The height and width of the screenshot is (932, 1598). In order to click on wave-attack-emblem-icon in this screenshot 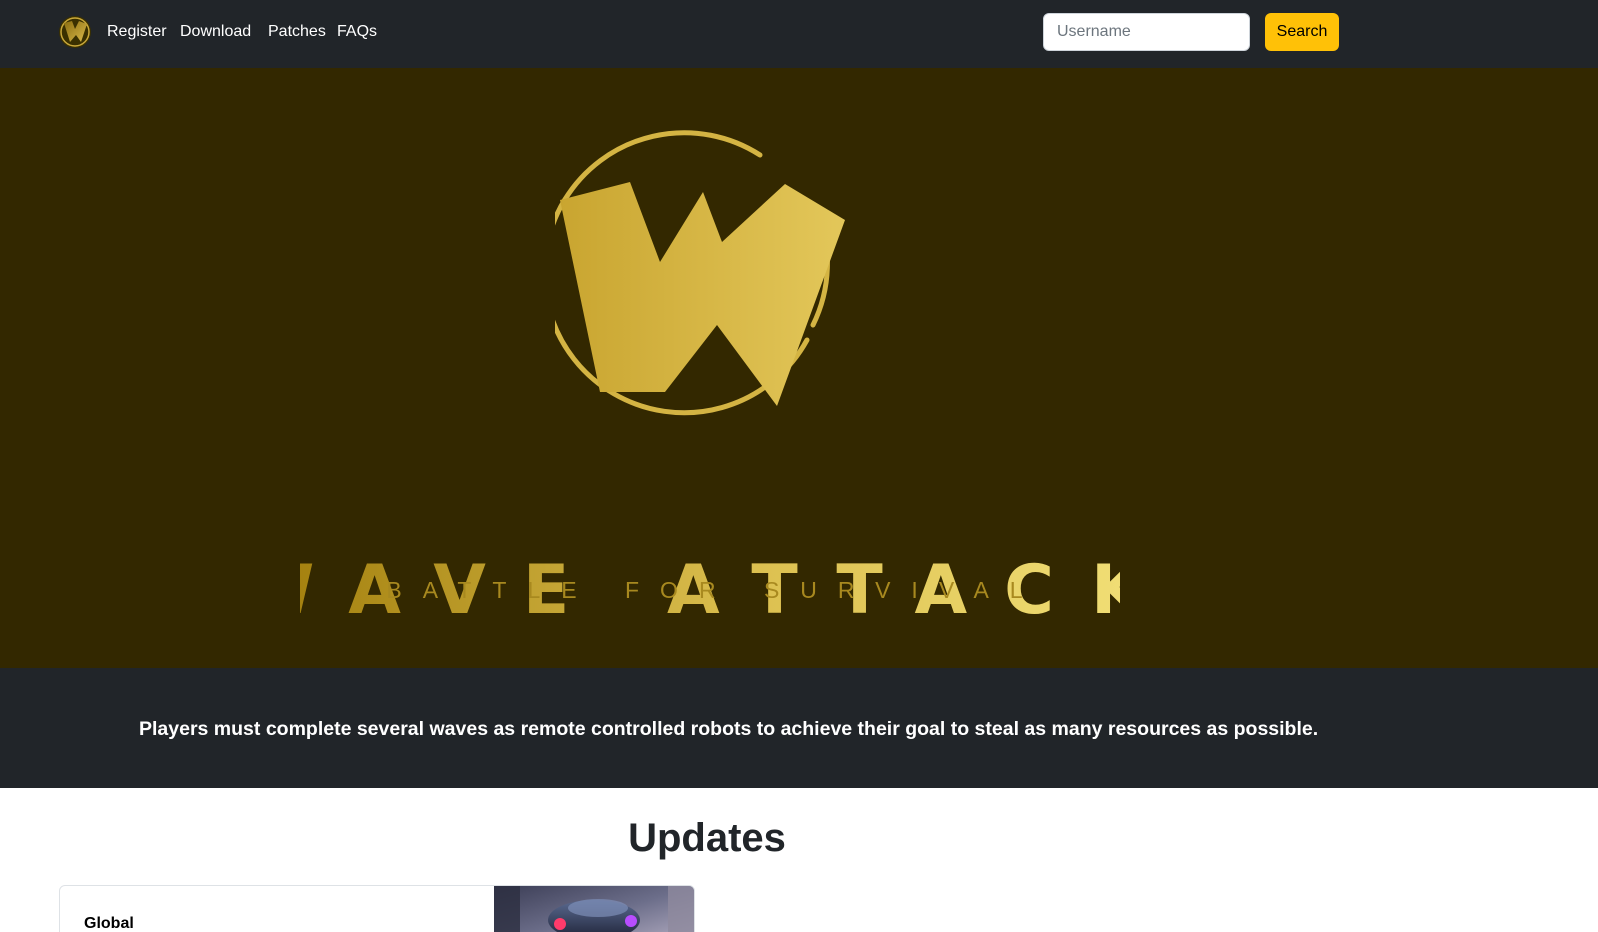, I will do `click(700, 273)`.